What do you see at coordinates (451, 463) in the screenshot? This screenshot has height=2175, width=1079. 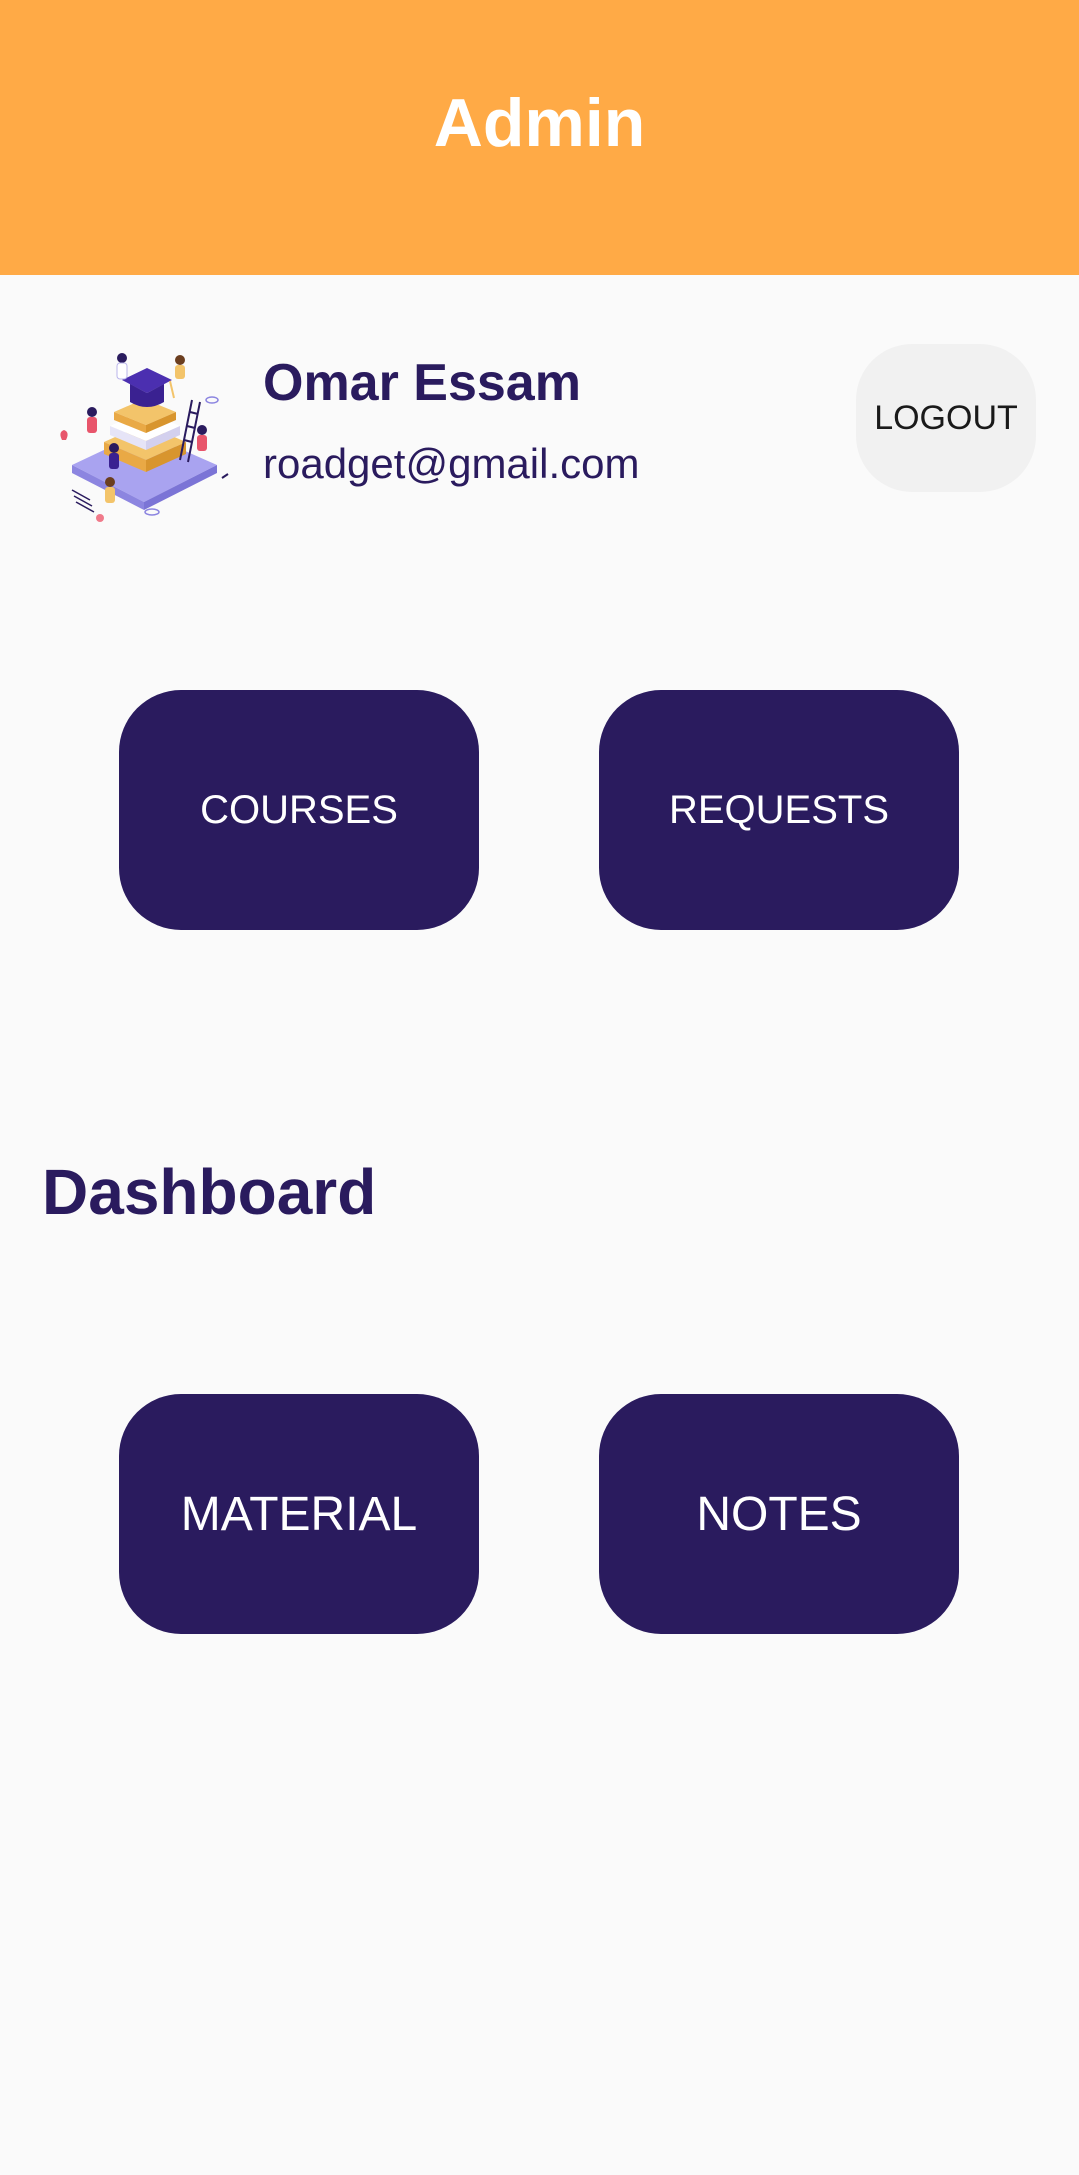 I see `user-email: roadget@gmail.com` at bounding box center [451, 463].